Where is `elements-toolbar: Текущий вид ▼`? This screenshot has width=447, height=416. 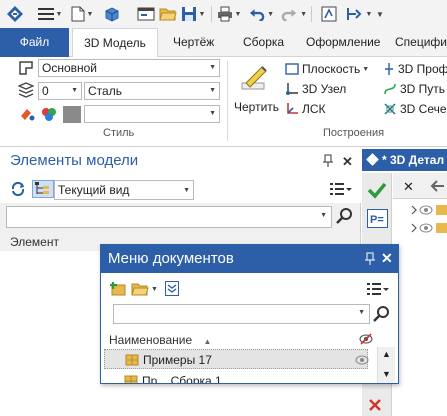
elements-toolbar: Текущий вид ▼ is located at coordinates (180, 189).